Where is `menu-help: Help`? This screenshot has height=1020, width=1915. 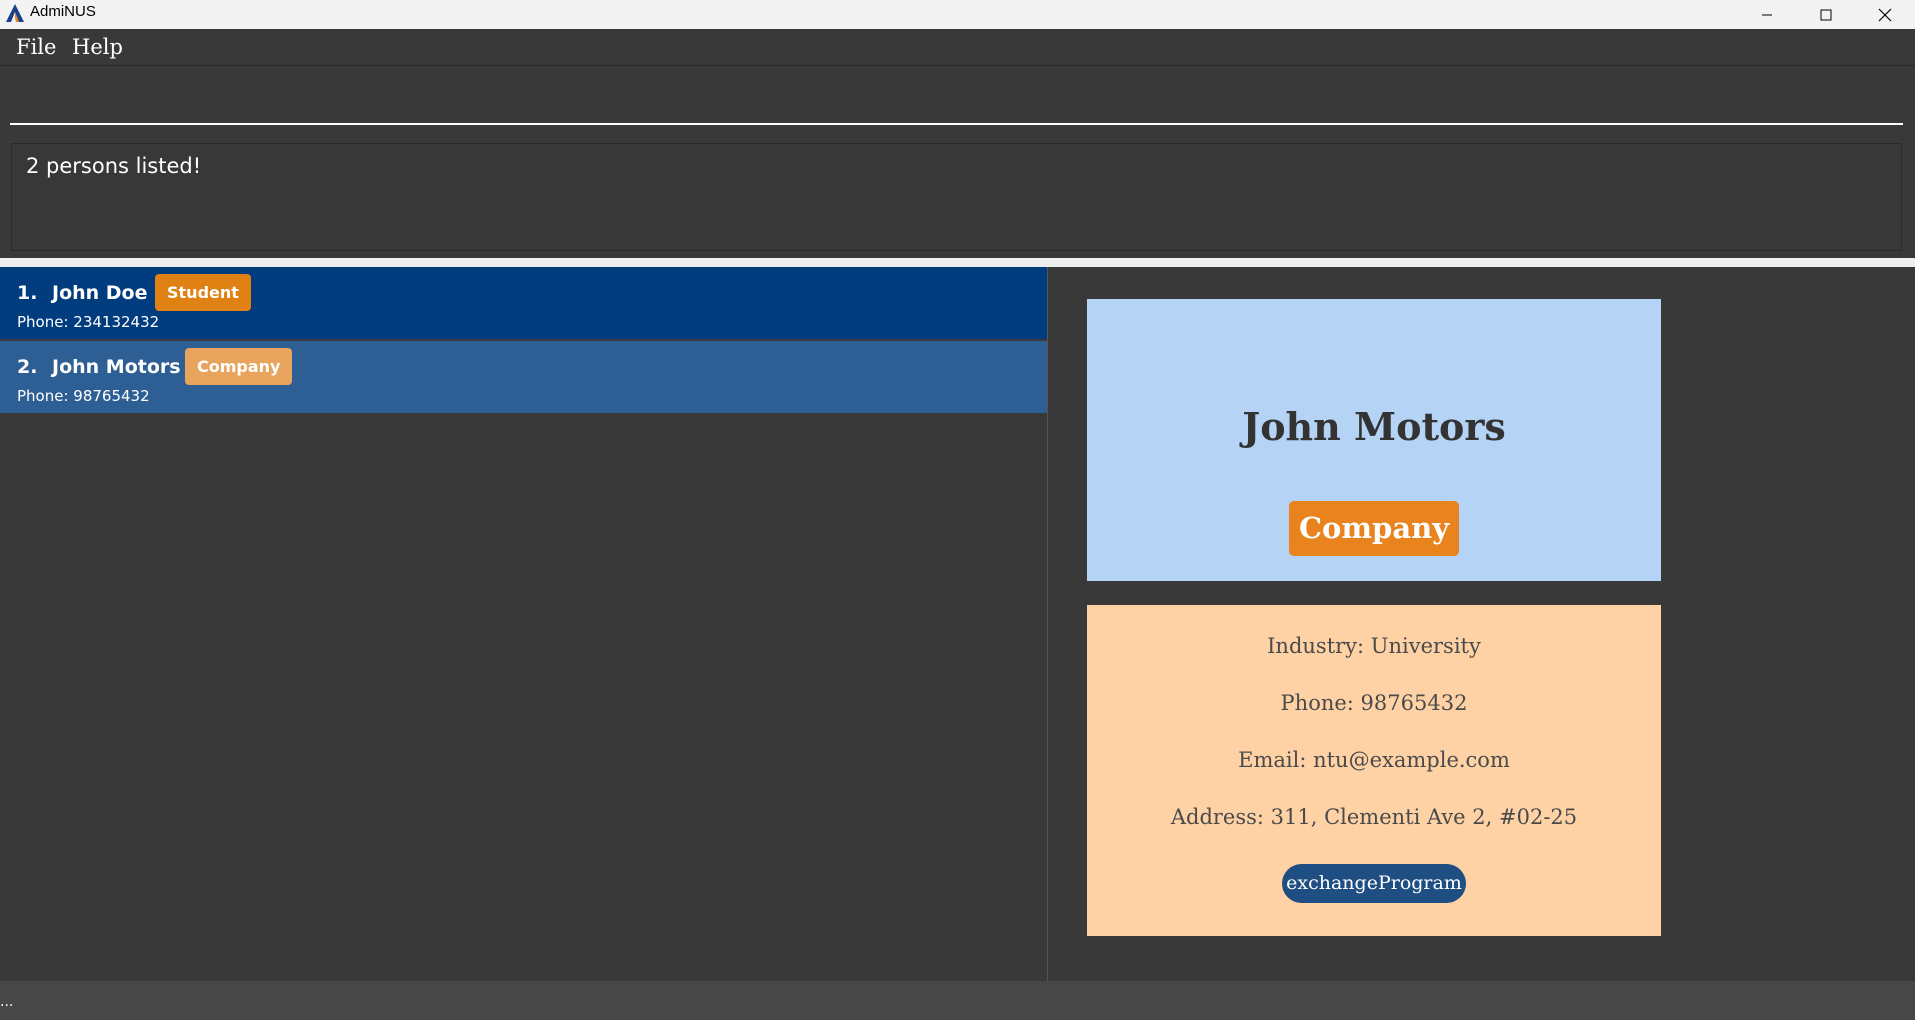
menu-help: Help is located at coordinates (97, 47).